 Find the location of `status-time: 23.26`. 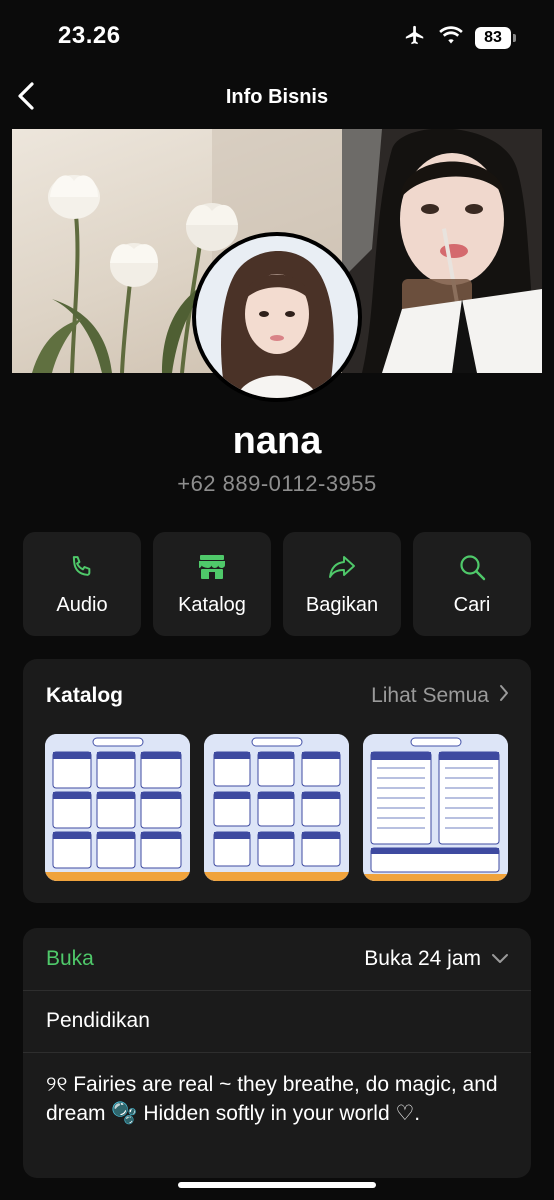

status-time: 23.26 is located at coordinates (89, 35).